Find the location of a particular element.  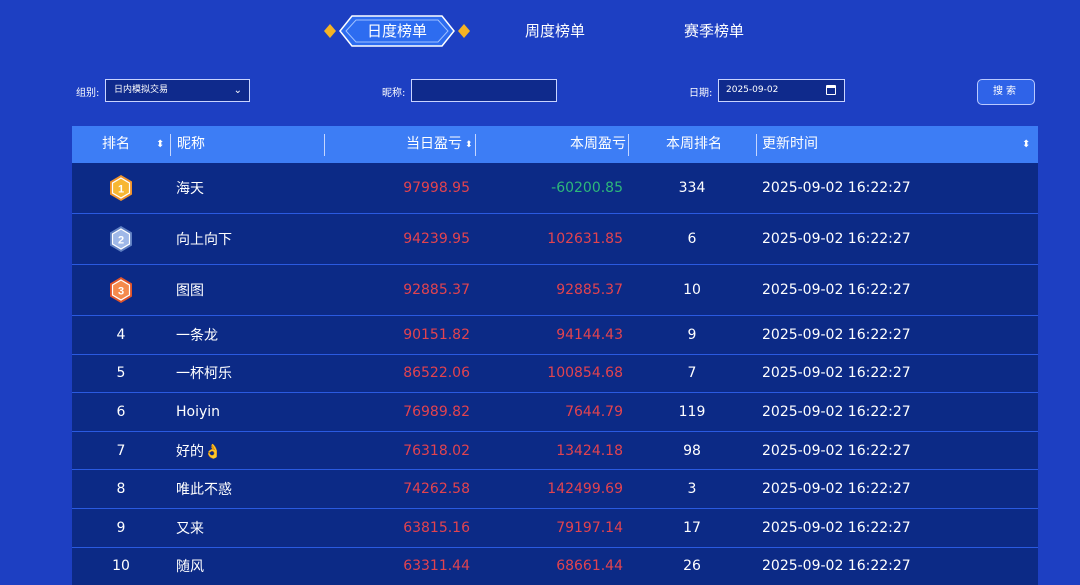

weekly-rank-cell: 334 is located at coordinates (692, 188).